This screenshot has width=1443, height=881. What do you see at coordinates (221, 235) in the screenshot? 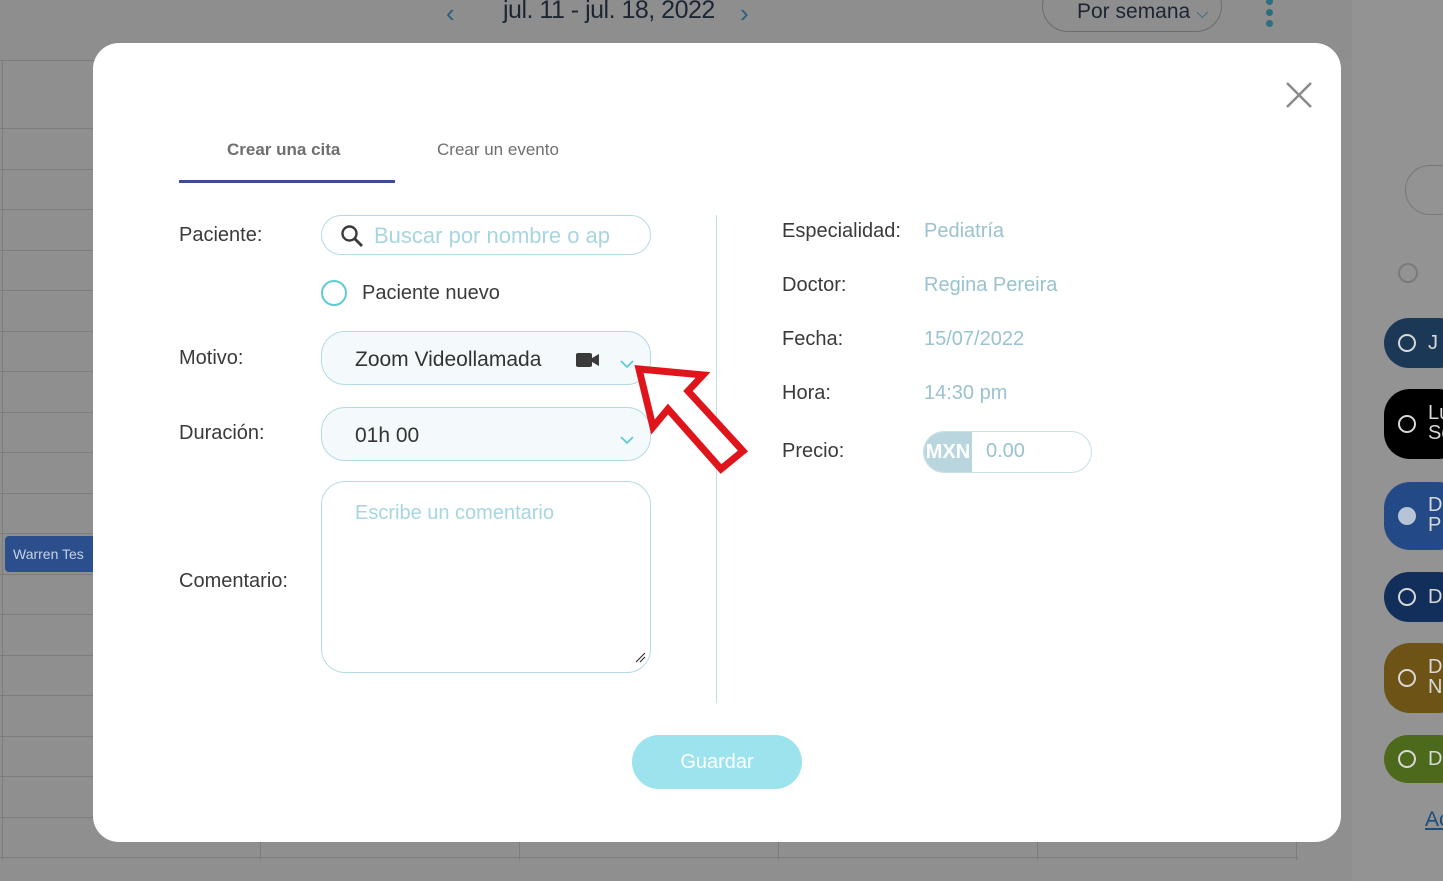
I see `patient-label: Paciente:` at bounding box center [221, 235].